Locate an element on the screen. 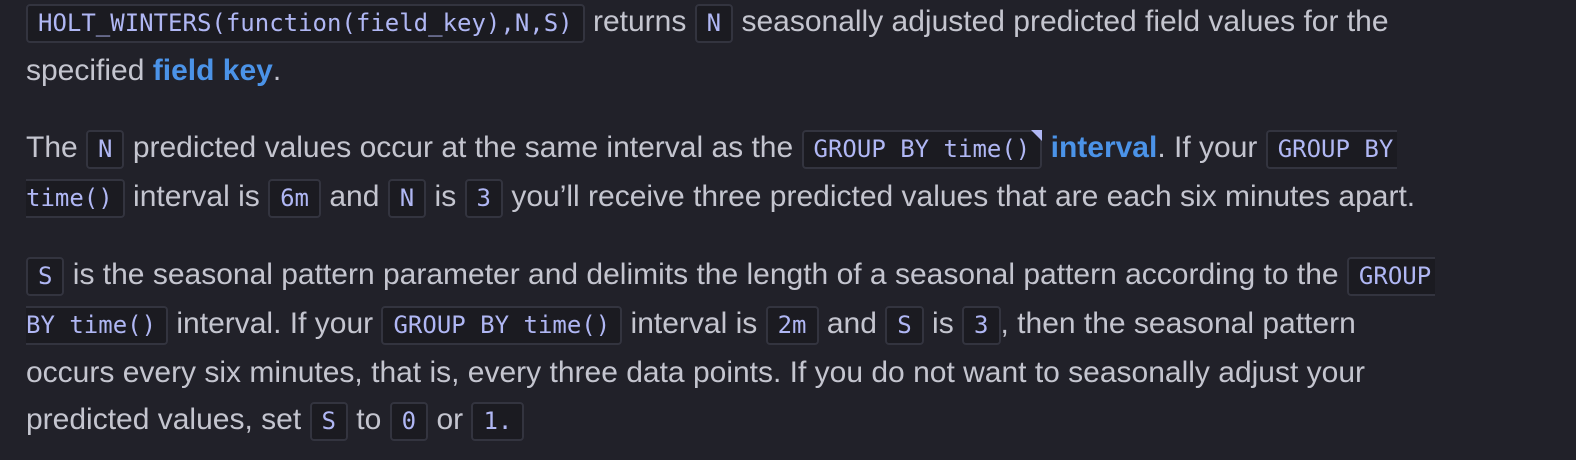 The width and height of the screenshot is (1576, 460). code-0: 0 is located at coordinates (409, 421).